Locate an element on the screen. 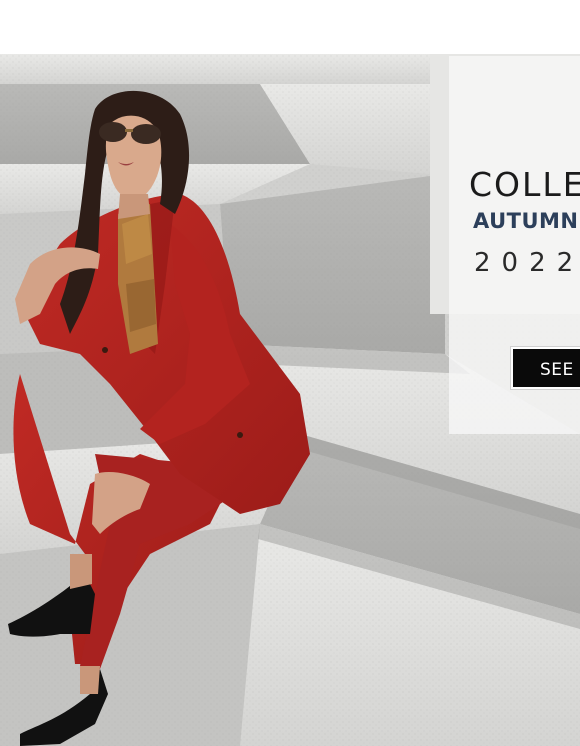 This screenshot has width=580, height=746. collection-title: COLLE is located at coordinates (524, 184).